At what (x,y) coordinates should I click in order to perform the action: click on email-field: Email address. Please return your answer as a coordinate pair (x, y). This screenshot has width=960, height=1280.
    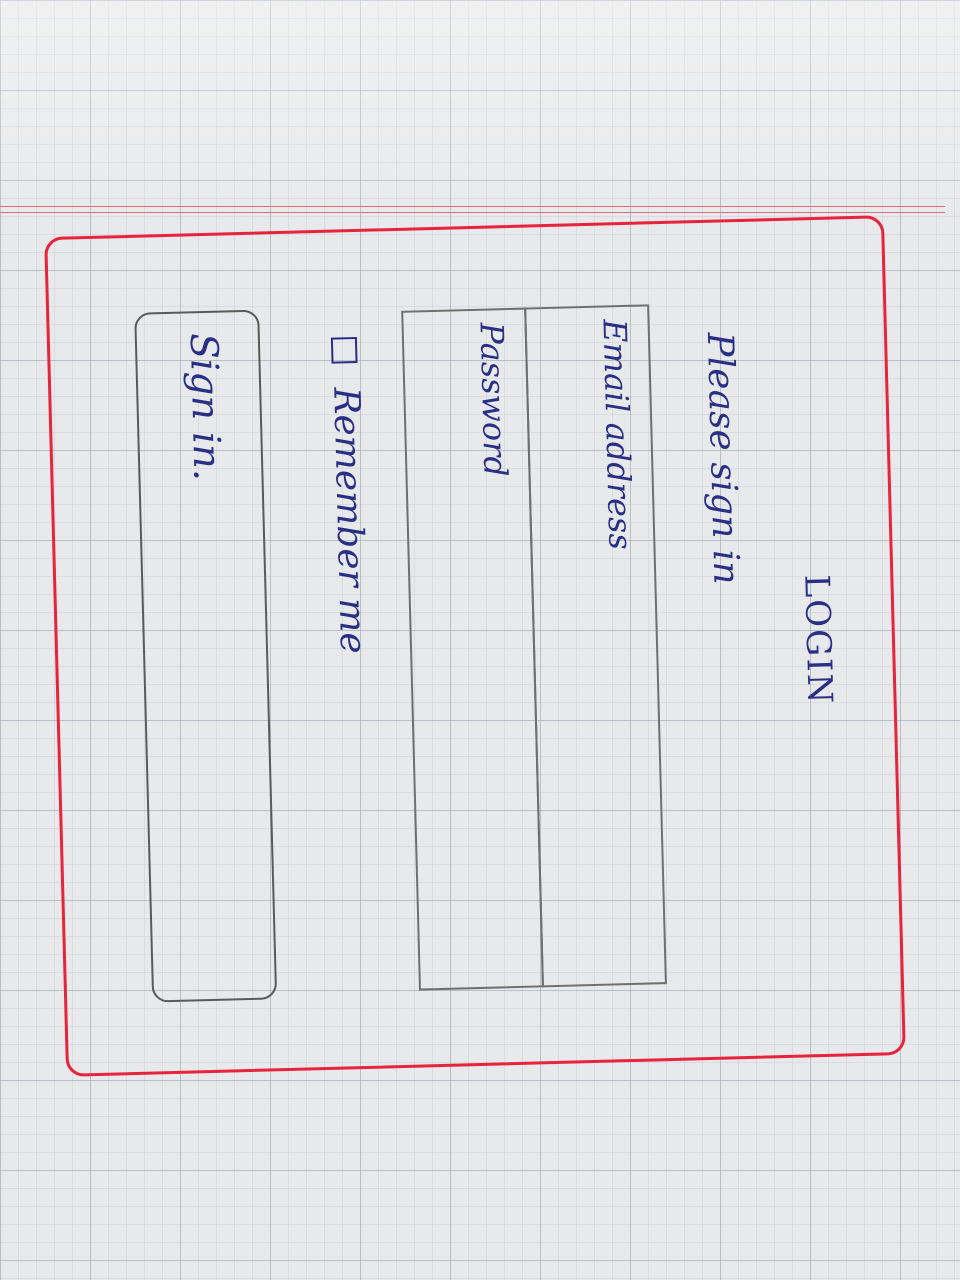
    Looking at the image, I should click on (595, 646).